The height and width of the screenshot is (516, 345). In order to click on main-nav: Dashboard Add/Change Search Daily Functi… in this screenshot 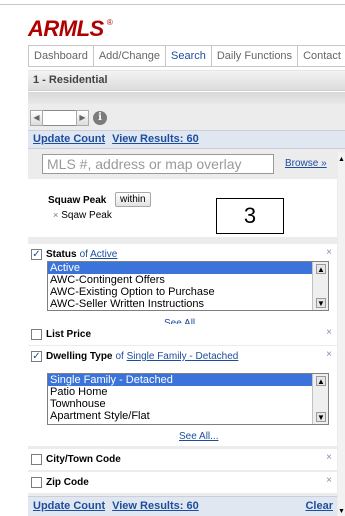, I will do `click(186, 56)`.